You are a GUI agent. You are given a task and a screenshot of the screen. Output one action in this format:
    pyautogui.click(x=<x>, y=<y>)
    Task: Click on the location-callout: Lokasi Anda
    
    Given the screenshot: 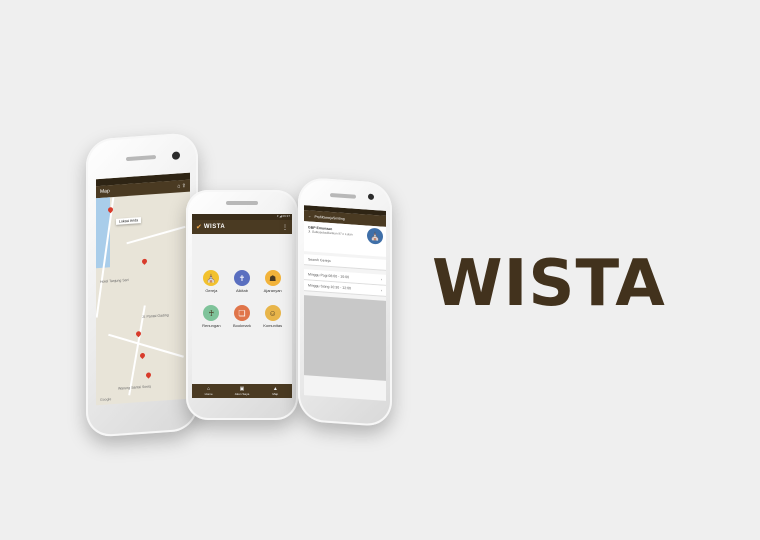 What is the action you would take?
    pyautogui.click(x=129, y=221)
    